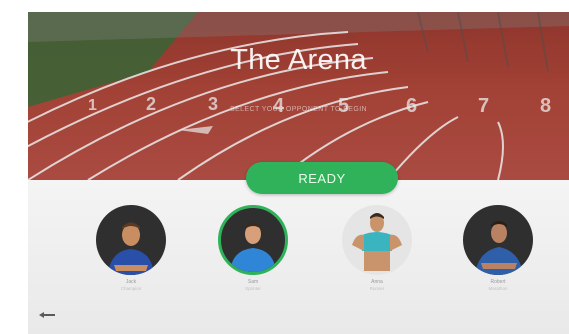 This screenshot has height=334, width=569. What do you see at coordinates (131, 282) in the screenshot?
I see `player-name: Jack` at bounding box center [131, 282].